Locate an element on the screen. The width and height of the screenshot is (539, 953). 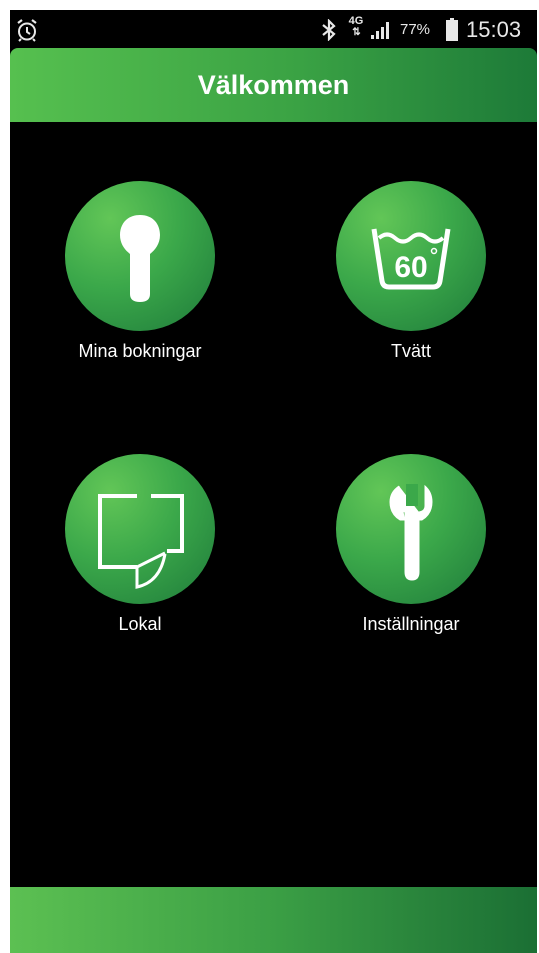
menu-item-label: Mina bokningar is located at coordinates (140, 351).